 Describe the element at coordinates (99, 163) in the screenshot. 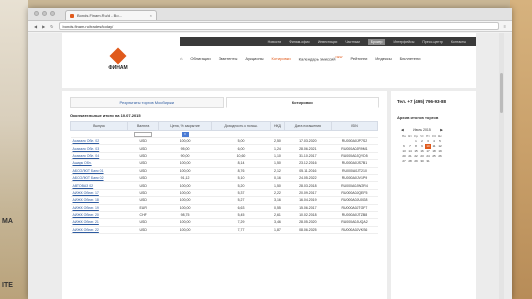

I see `bond-name-link: Ашарк Обл.` at that location.